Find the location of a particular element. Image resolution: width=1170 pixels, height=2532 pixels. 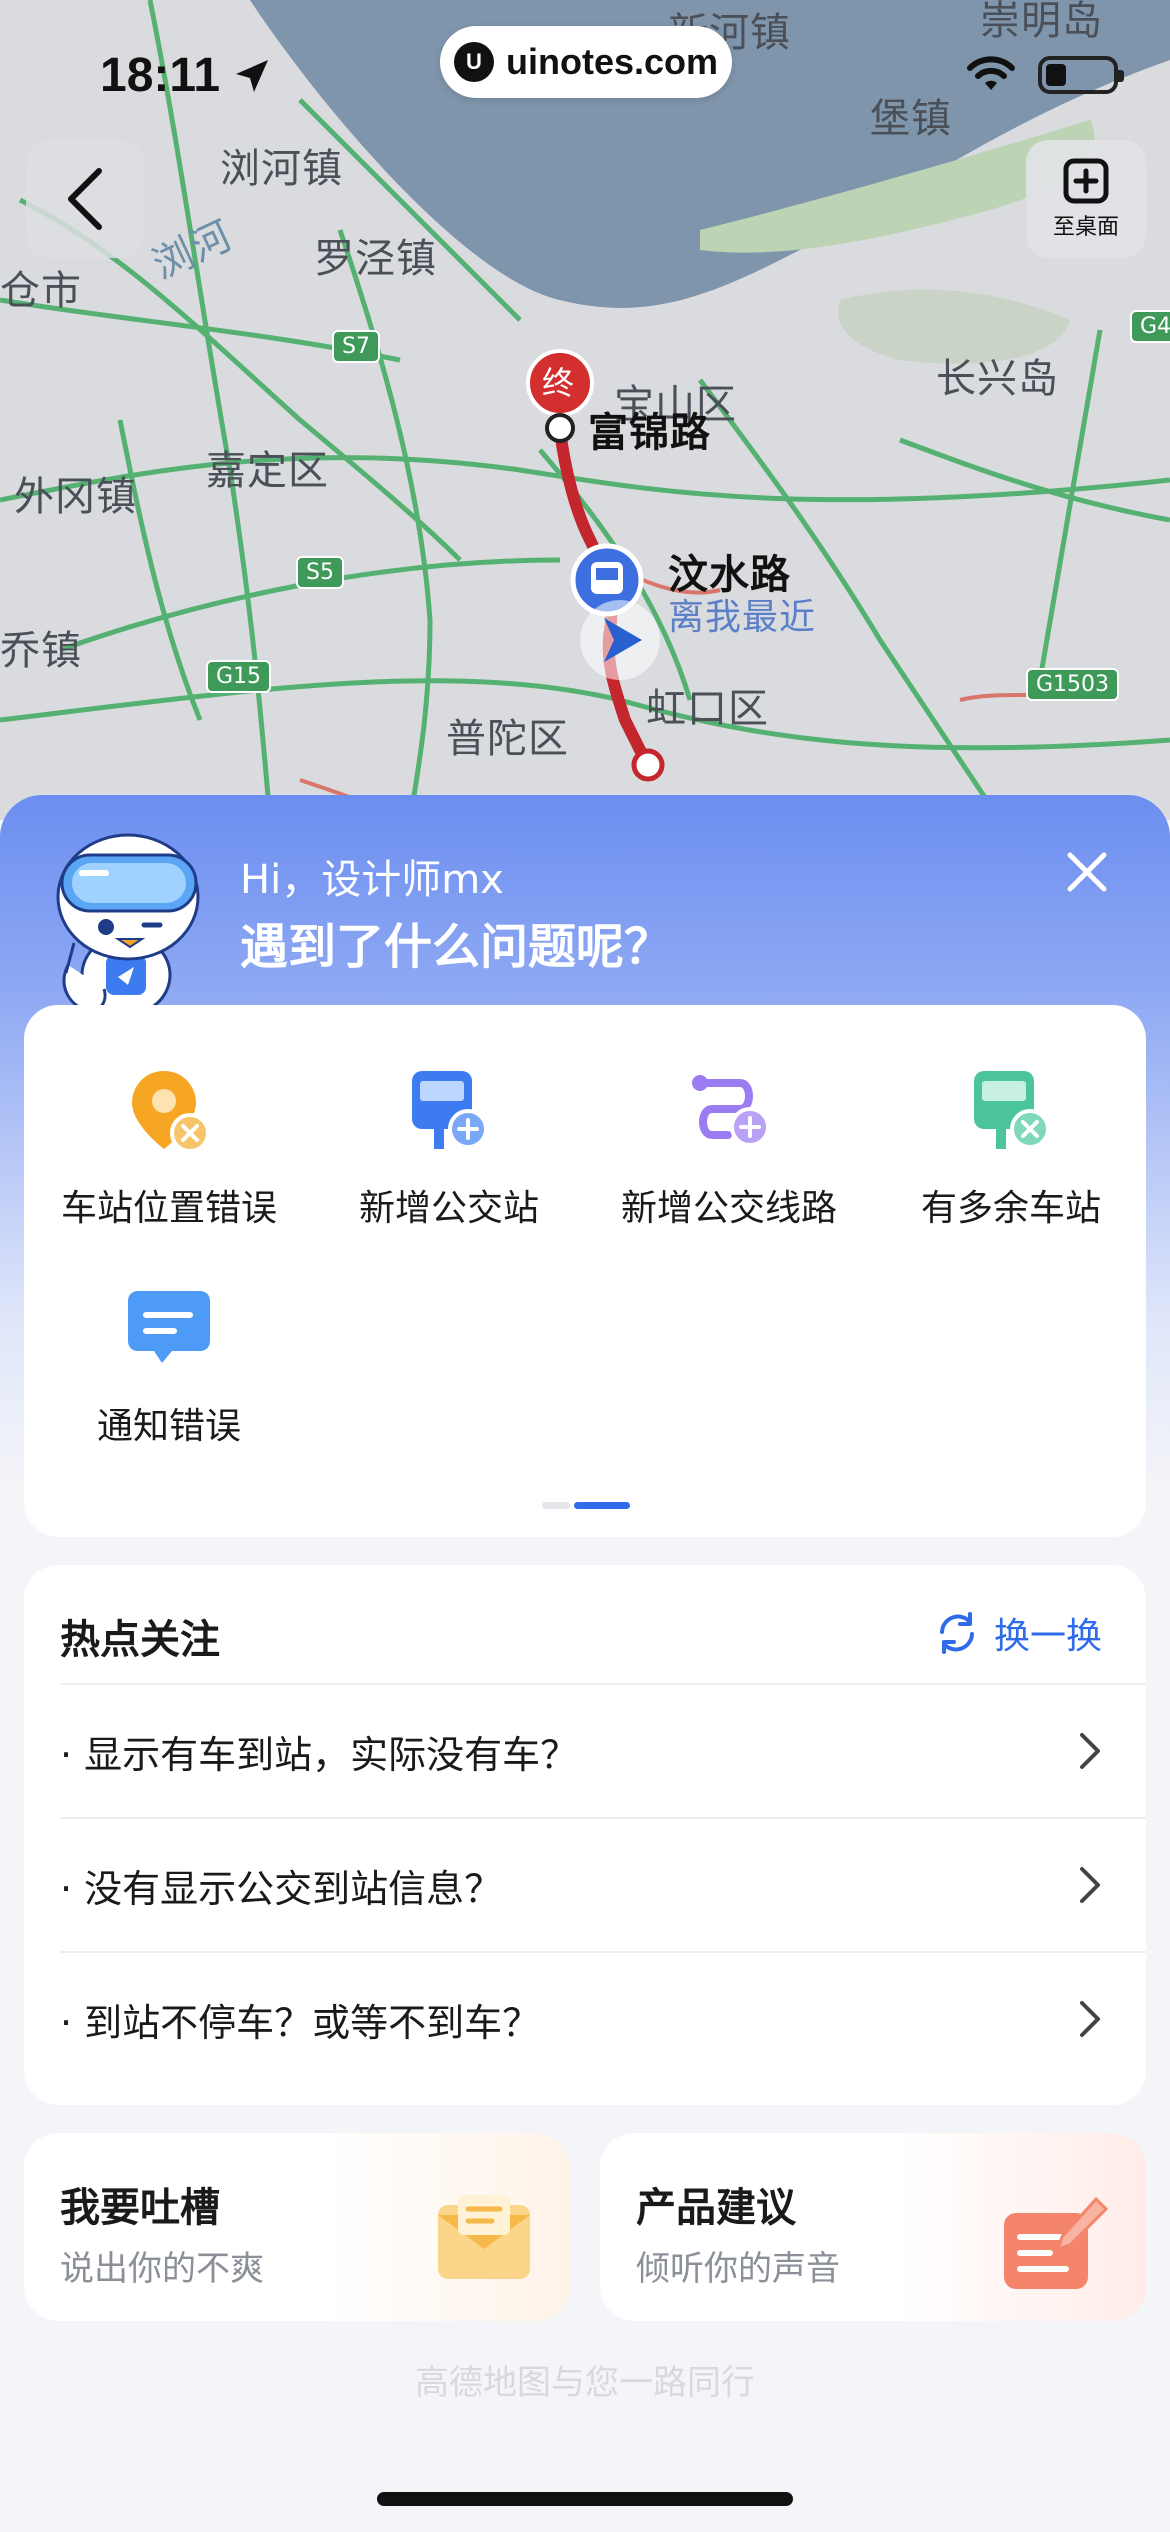

refresh-label: 换一换 is located at coordinates (1047, 1636).